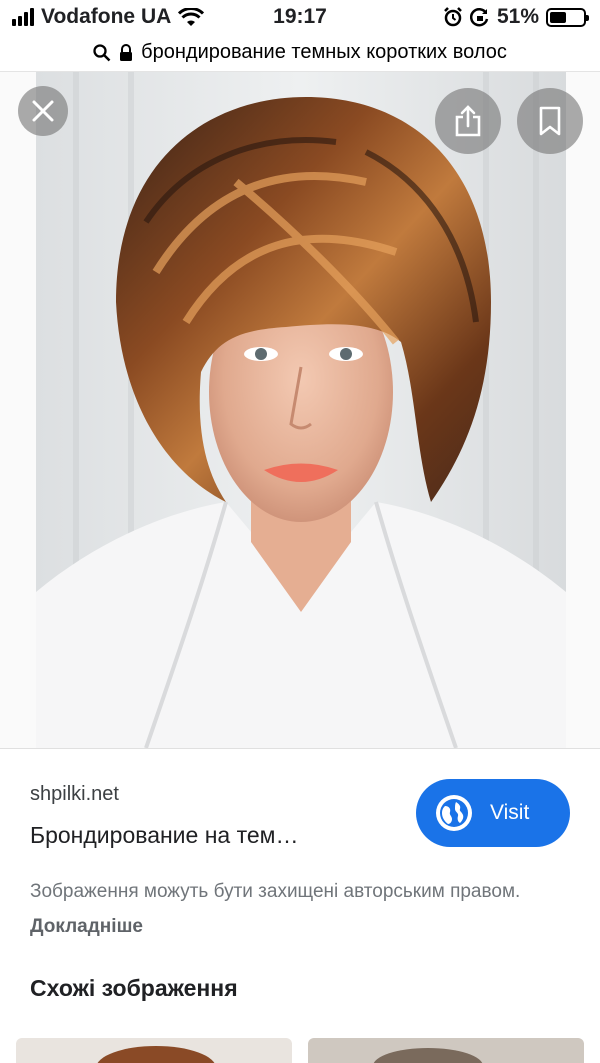 Image resolution: width=600 pixels, height=1063 pixels. I want to click on battery-percent: 51%, so click(517, 16).